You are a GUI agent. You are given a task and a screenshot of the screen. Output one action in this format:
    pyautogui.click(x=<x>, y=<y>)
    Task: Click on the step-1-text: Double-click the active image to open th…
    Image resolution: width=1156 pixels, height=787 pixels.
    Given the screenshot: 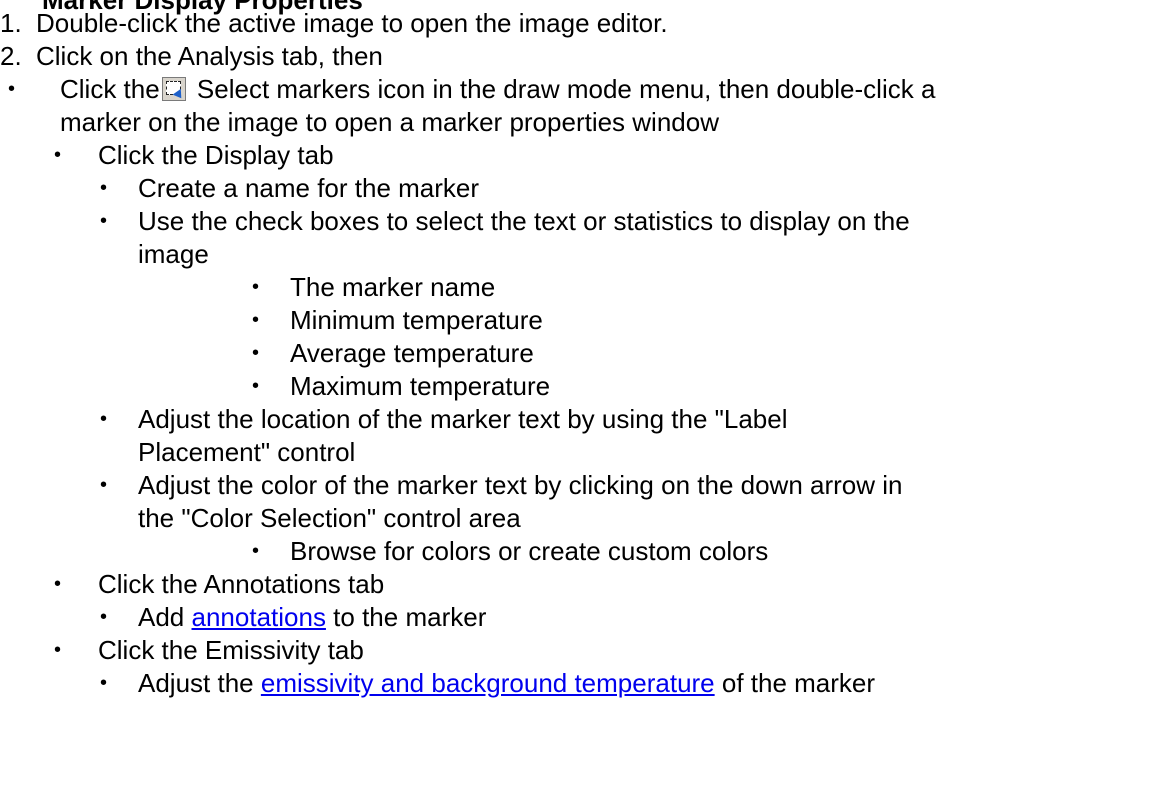 What is the action you would take?
    pyautogui.click(x=352, y=23)
    